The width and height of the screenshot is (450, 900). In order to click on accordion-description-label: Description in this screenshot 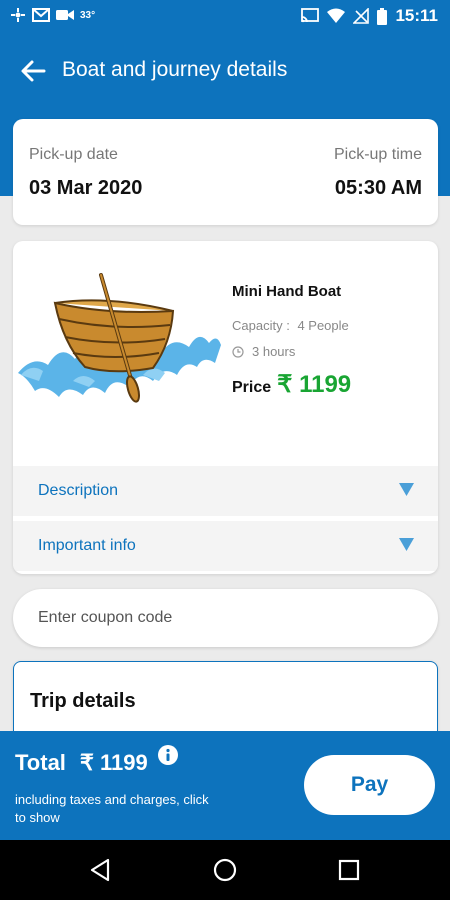, I will do `click(78, 490)`.